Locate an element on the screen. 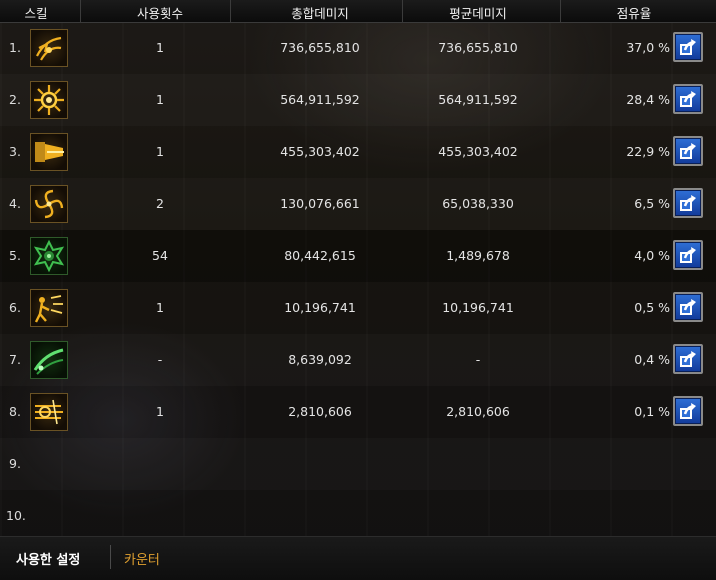 Image resolution: width=716 pixels, height=580 pixels. header-total-damage: 총합데미지 is located at coordinates (320, 13).